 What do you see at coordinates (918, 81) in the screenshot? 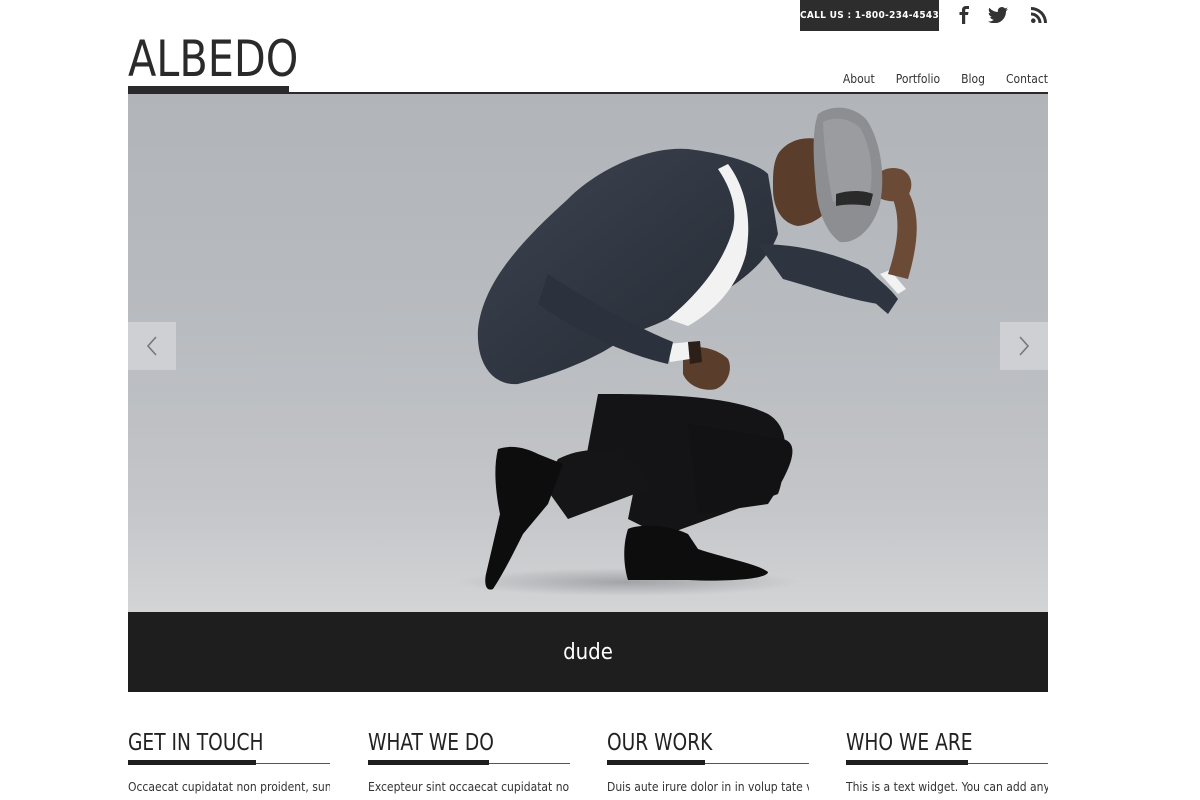
I see `nav-portfolio: Portfolio` at bounding box center [918, 81].